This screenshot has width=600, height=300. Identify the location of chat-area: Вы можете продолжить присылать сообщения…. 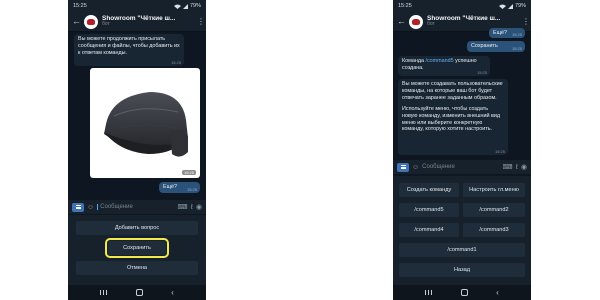
(137, 115).